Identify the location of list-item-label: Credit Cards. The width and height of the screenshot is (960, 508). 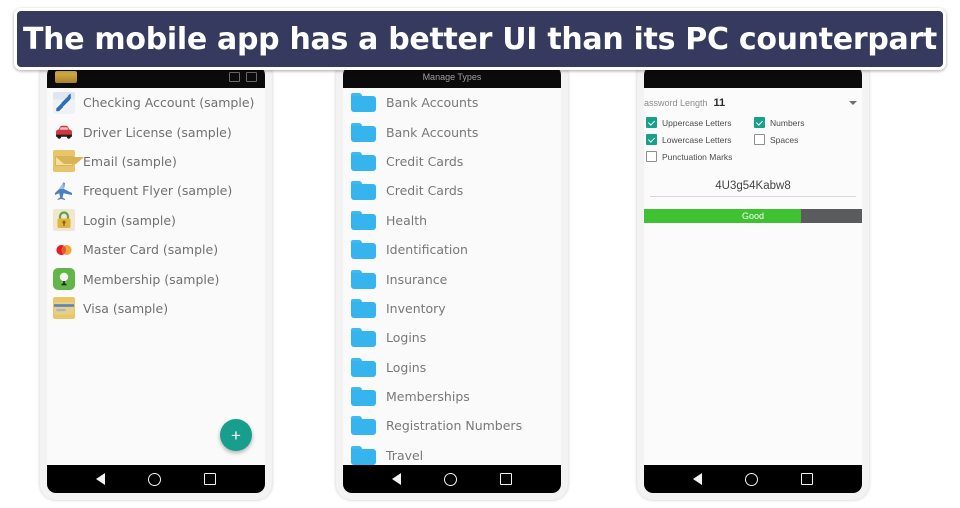
(425, 161).